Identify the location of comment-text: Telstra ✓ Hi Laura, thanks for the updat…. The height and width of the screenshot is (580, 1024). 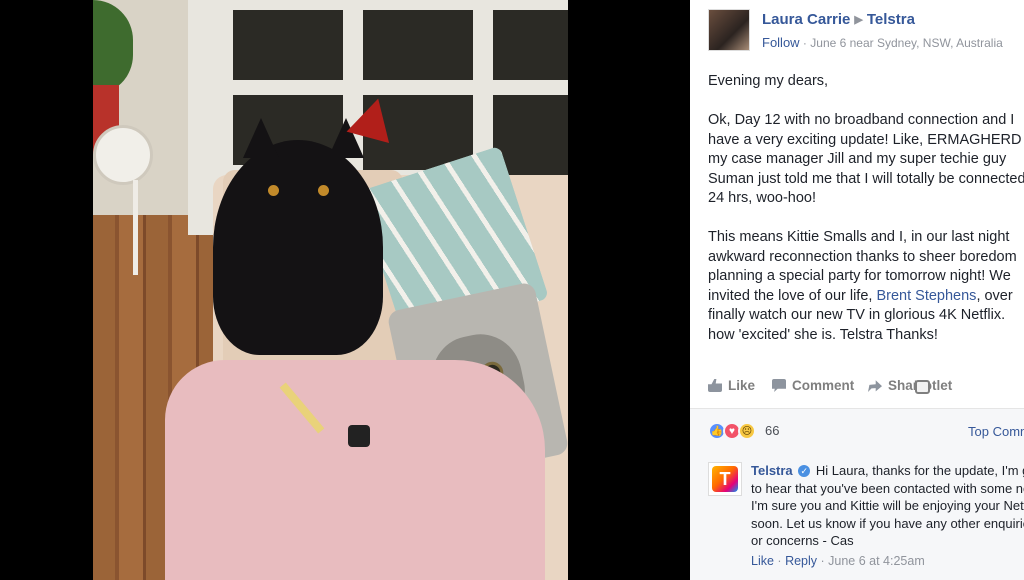
(887, 505).